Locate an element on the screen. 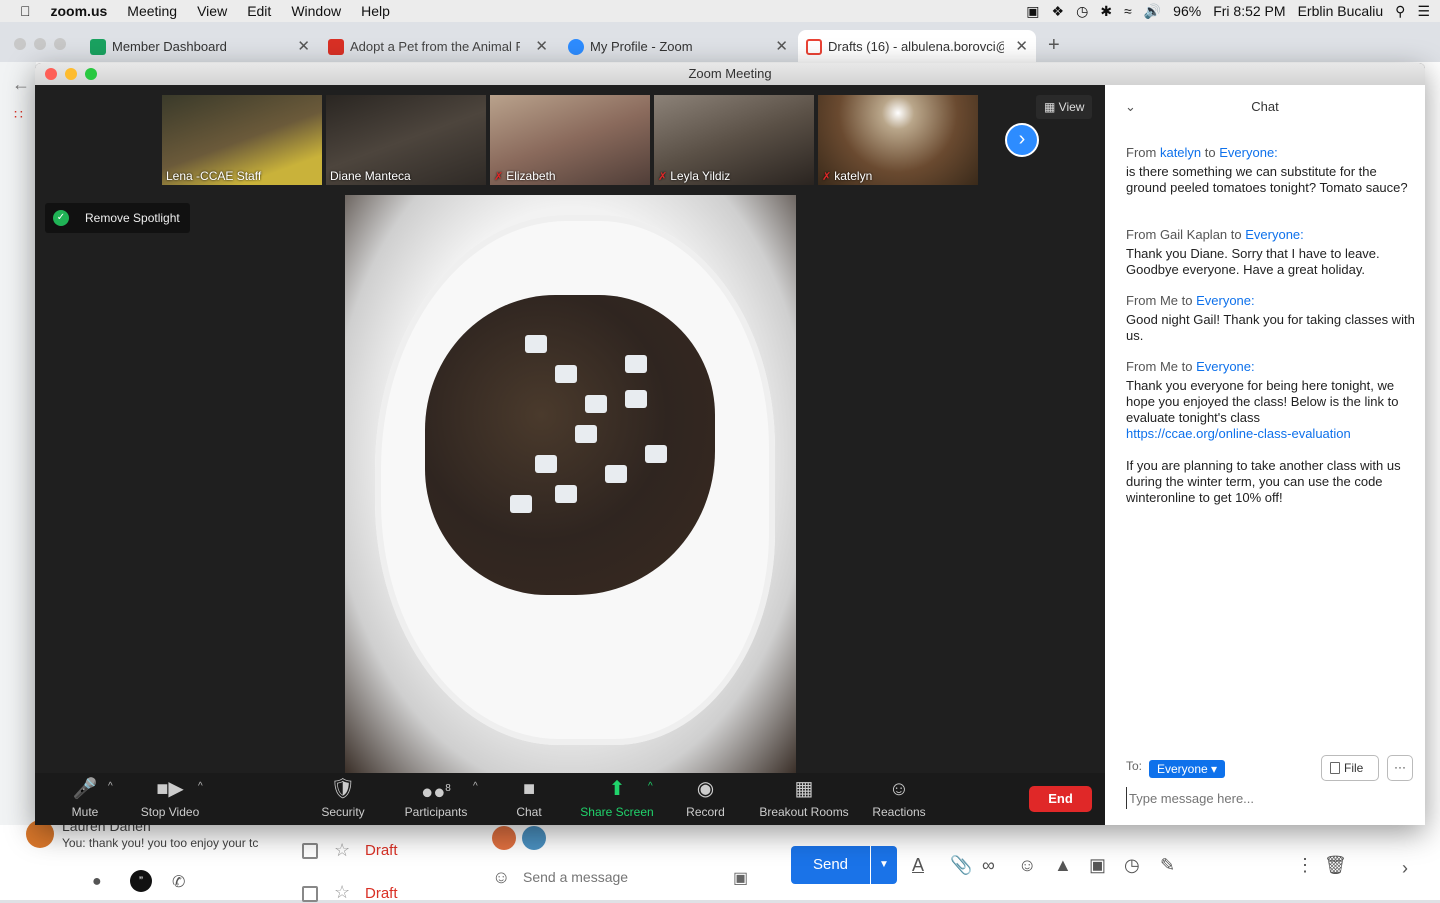  new-tab-icon: + is located at coordinates (1054, 45).